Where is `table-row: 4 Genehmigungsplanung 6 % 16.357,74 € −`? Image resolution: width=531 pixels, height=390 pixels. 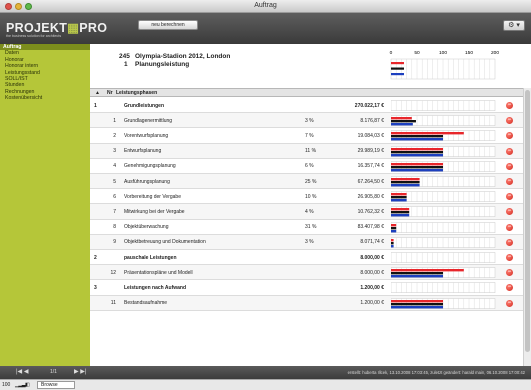
table-row: 4 Genehmigungsplanung 6 % 16.357,74 € − is located at coordinates (306, 166).